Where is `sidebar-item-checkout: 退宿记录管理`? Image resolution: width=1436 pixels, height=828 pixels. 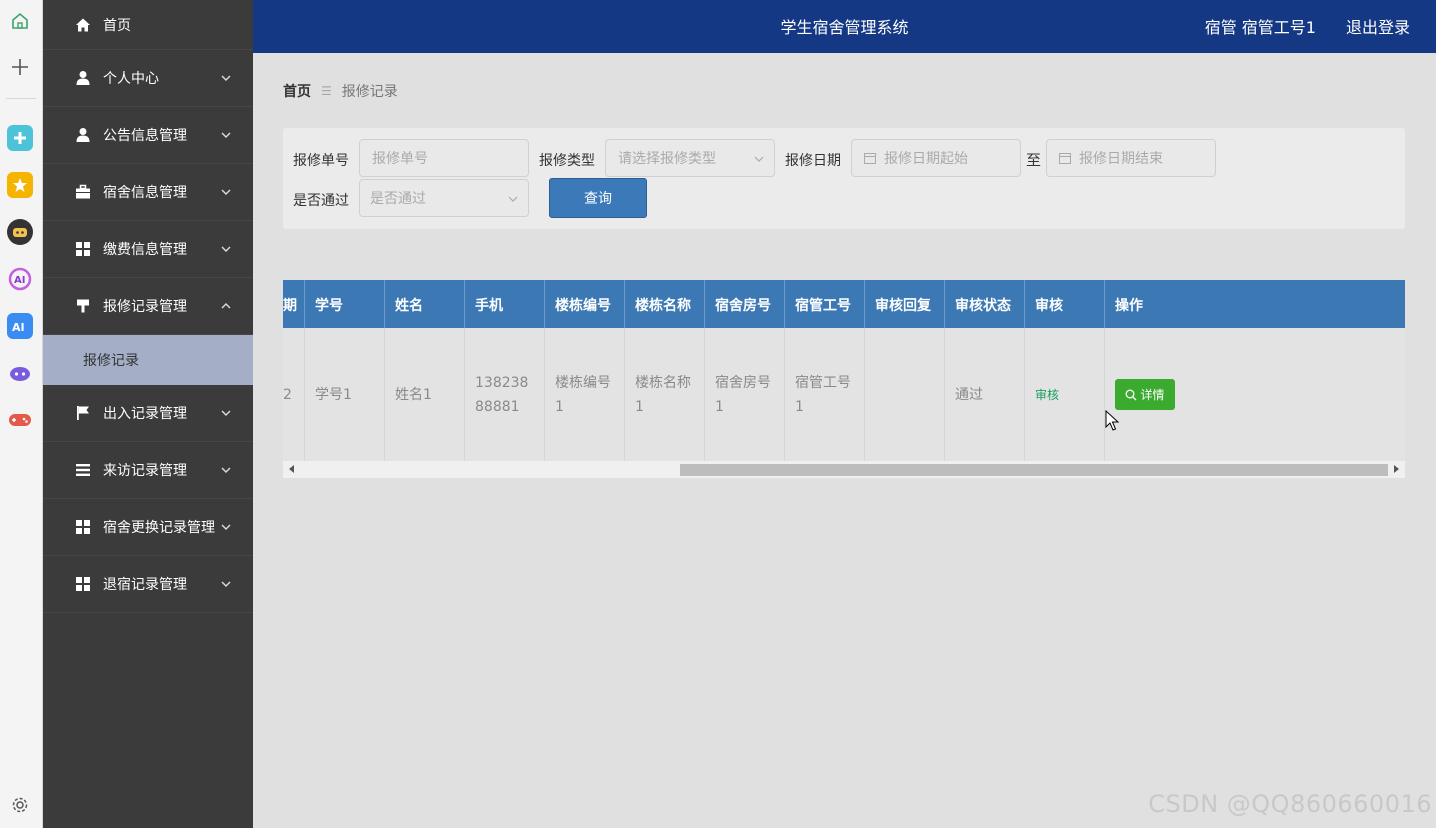
sidebar-item-checkout: 退宿记录管理 is located at coordinates (148, 584).